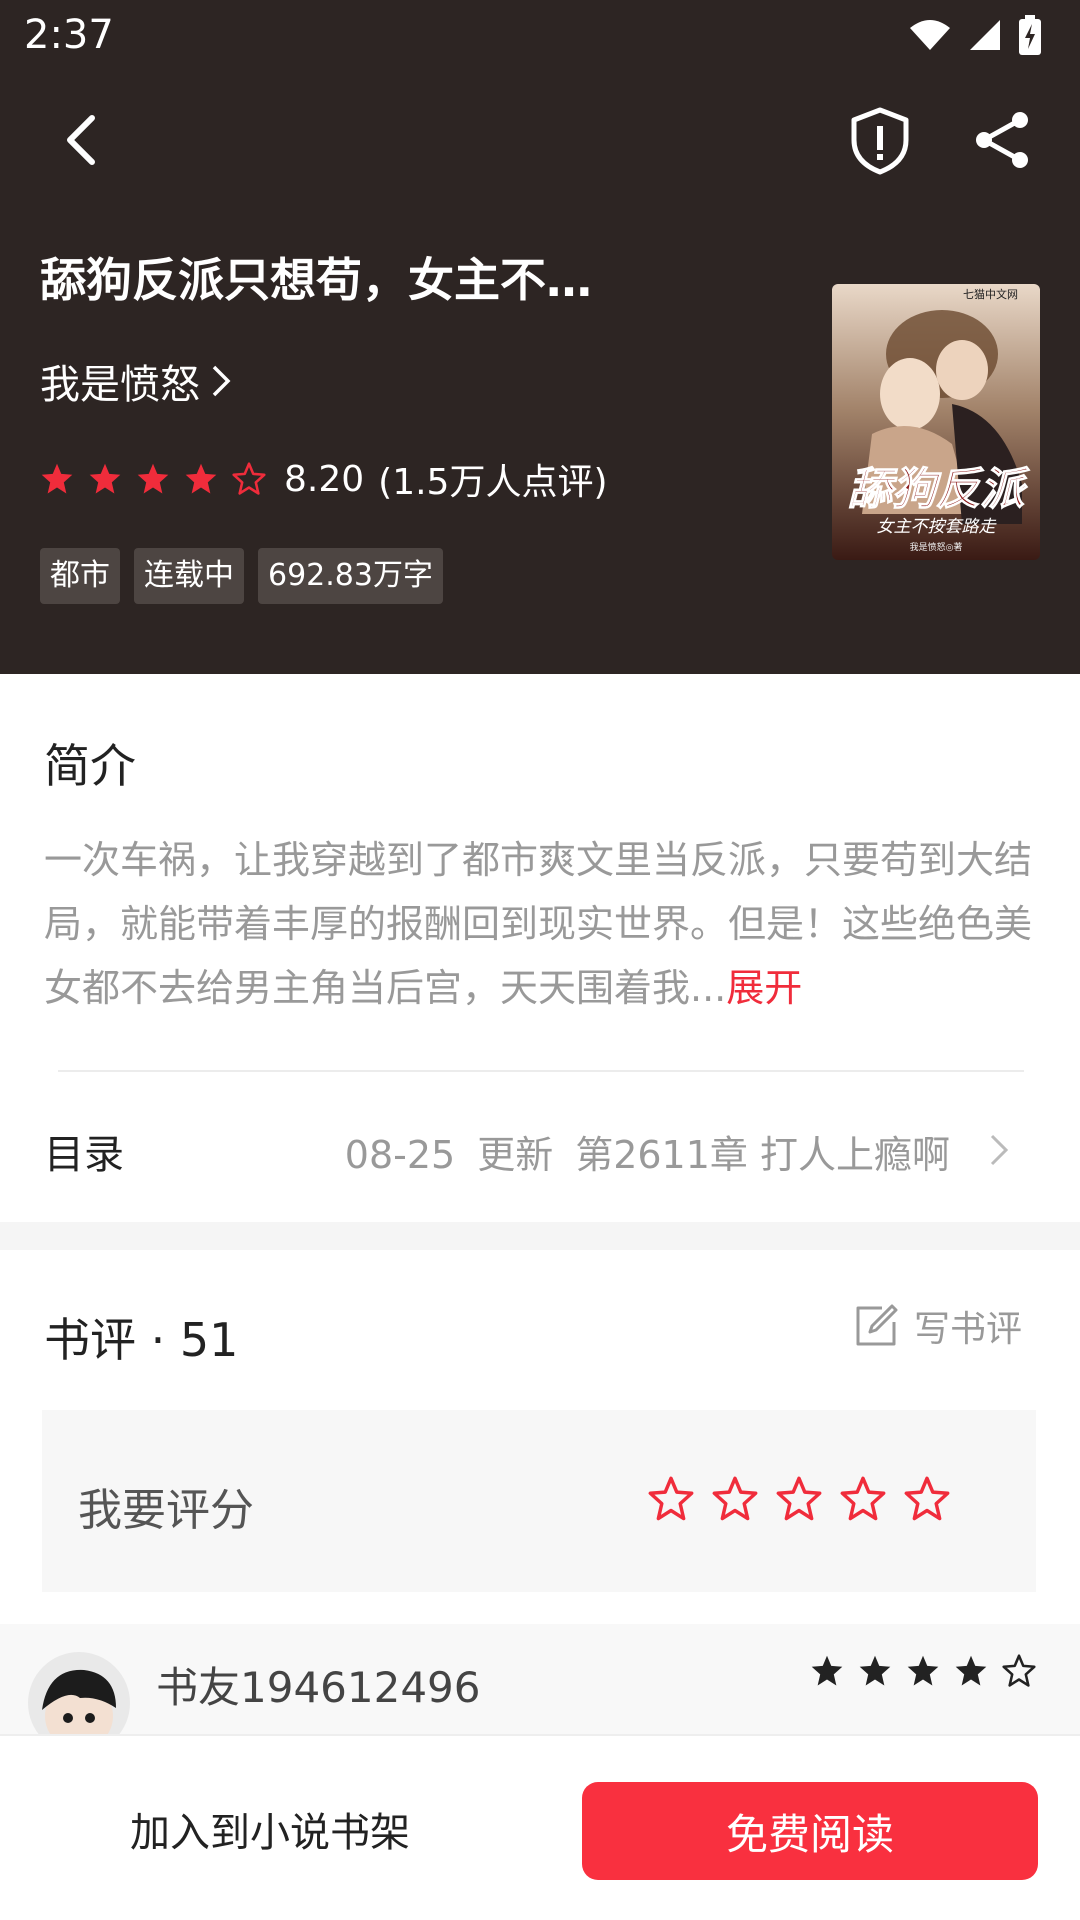 The width and height of the screenshot is (1080, 1920). What do you see at coordinates (515, 1155) in the screenshot?
I see `update-word: 更新` at bounding box center [515, 1155].